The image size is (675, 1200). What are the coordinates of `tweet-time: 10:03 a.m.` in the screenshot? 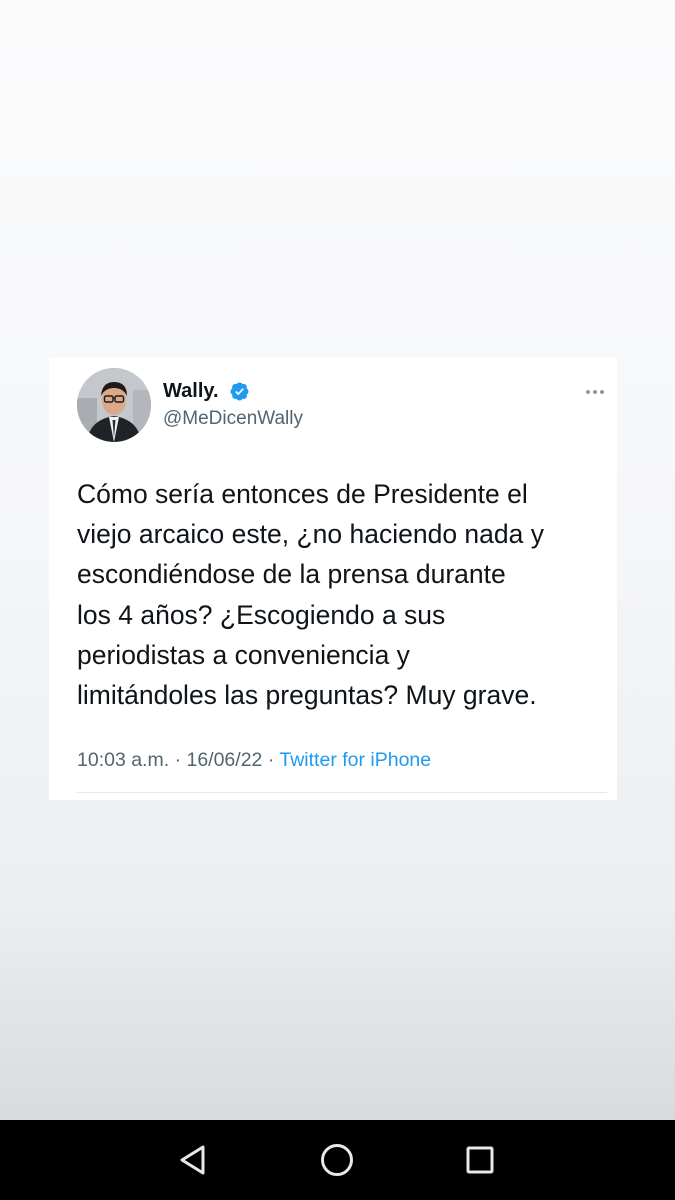 It's located at (123, 760).